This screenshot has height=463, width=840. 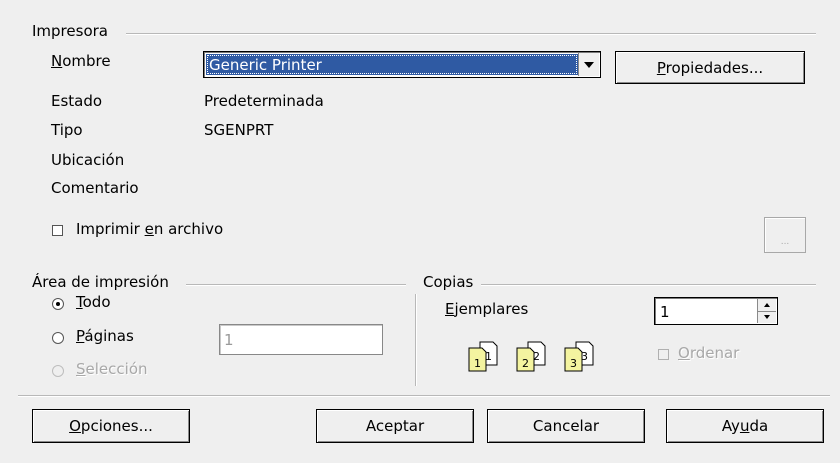 What do you see at coordinates (416, 340) in the screenshot?
I see `copies-separator` at bounding box center [416, 340].